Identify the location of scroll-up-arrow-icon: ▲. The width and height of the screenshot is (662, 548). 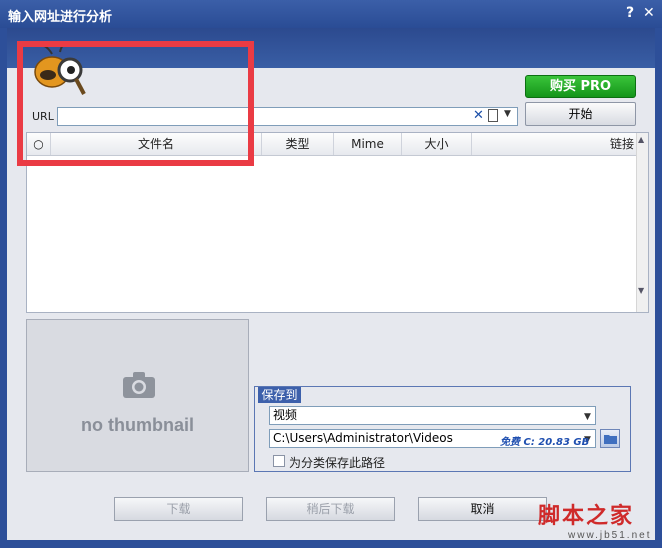
(641, 139).